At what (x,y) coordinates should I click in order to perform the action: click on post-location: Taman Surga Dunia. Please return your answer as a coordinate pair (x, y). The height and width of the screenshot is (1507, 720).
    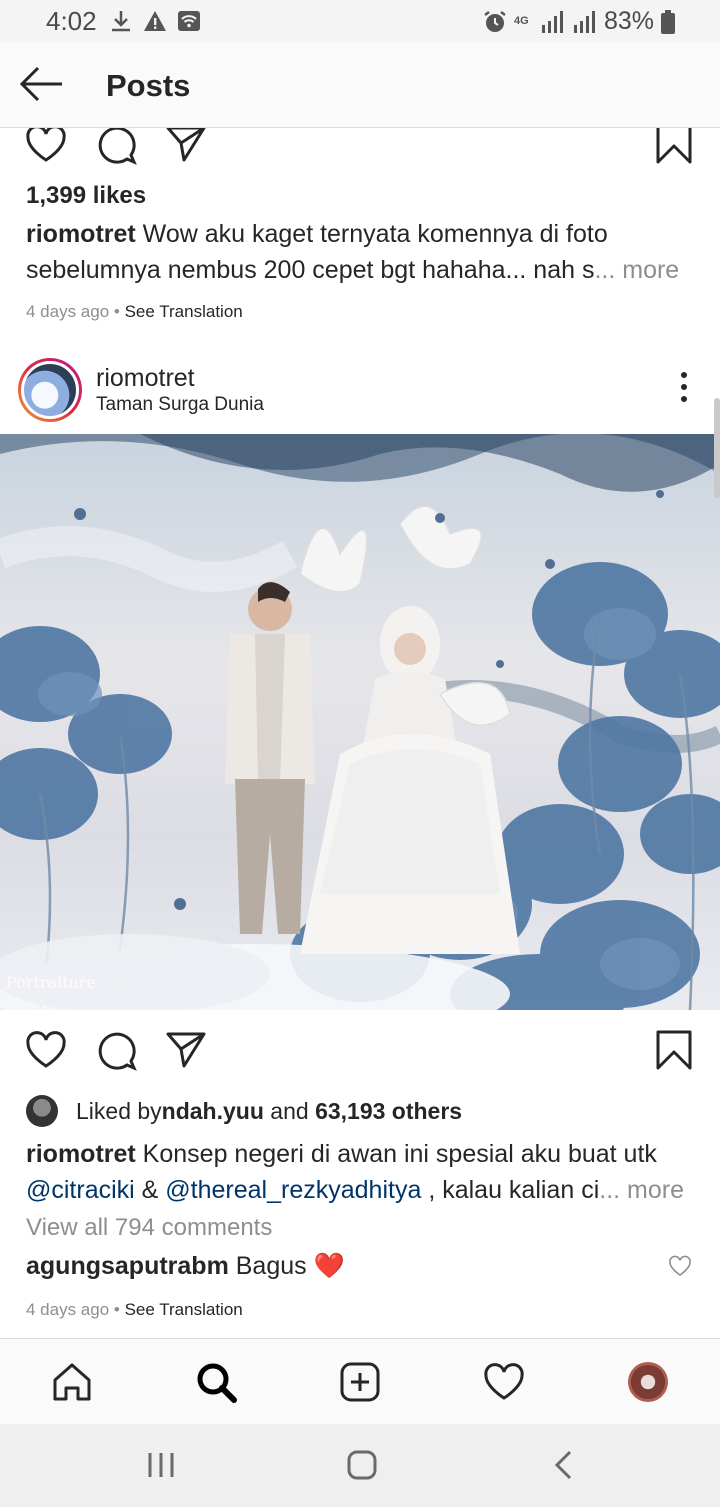
    Looking at the image, I should click on (180, 405).